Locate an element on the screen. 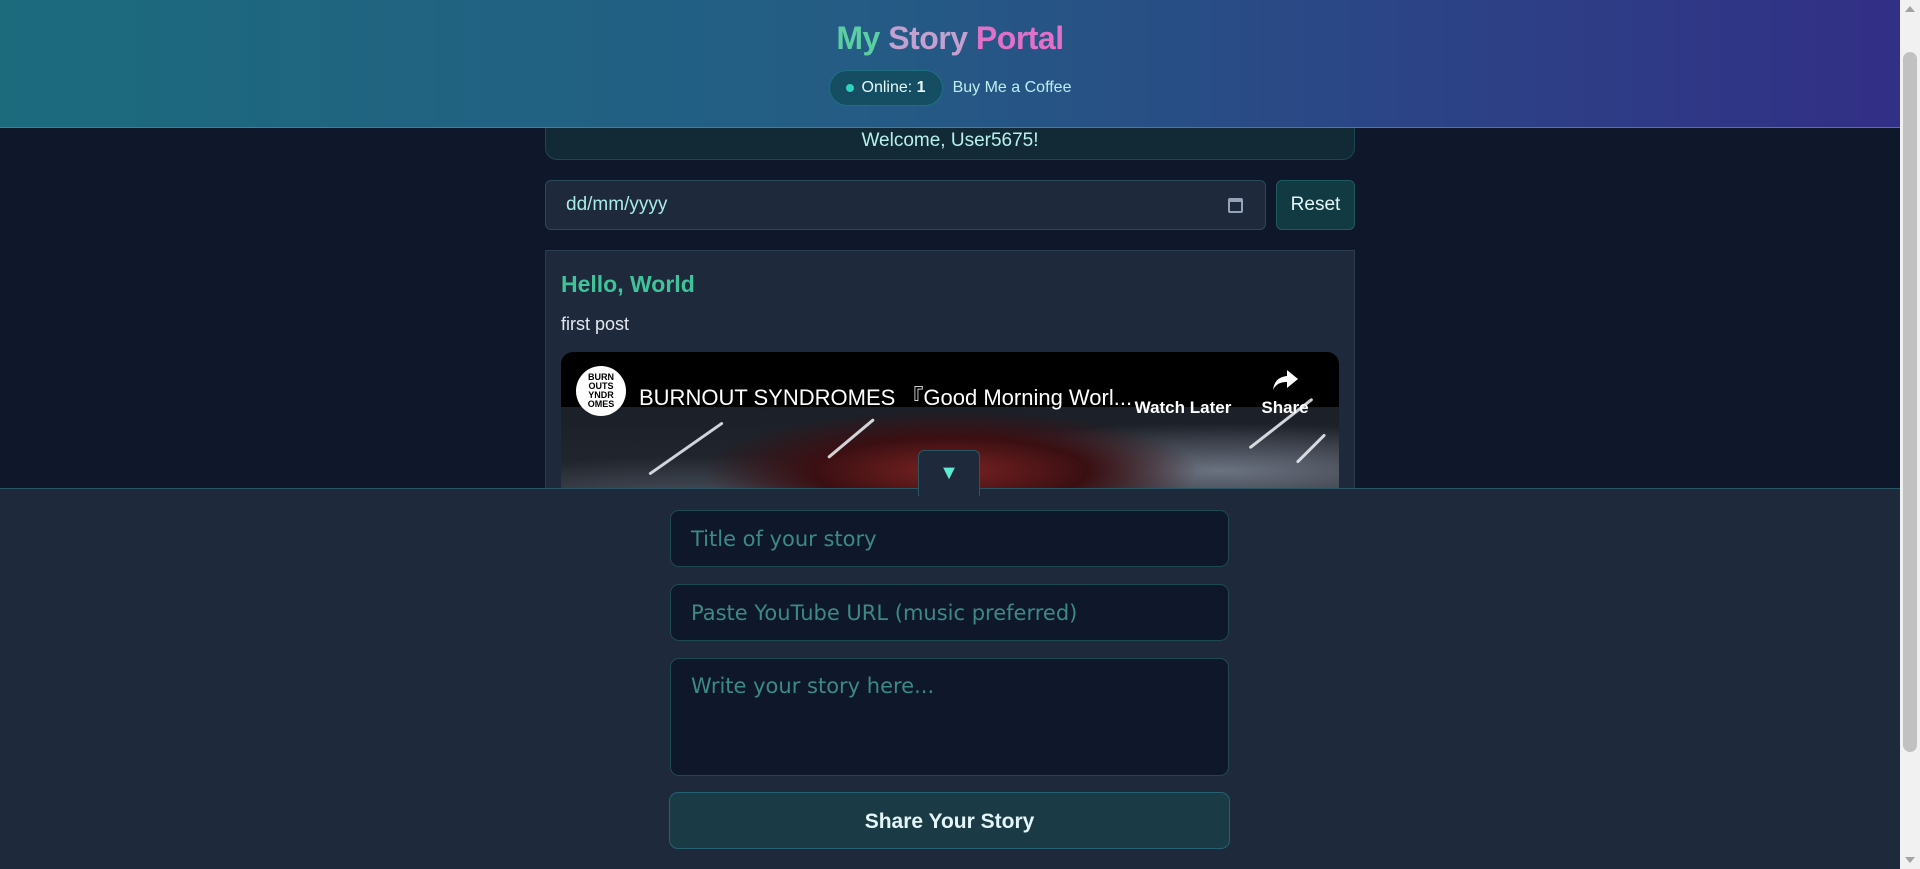 The image size is (1920, 869). scroll-down-icon is located at coordinates (1910, 860).